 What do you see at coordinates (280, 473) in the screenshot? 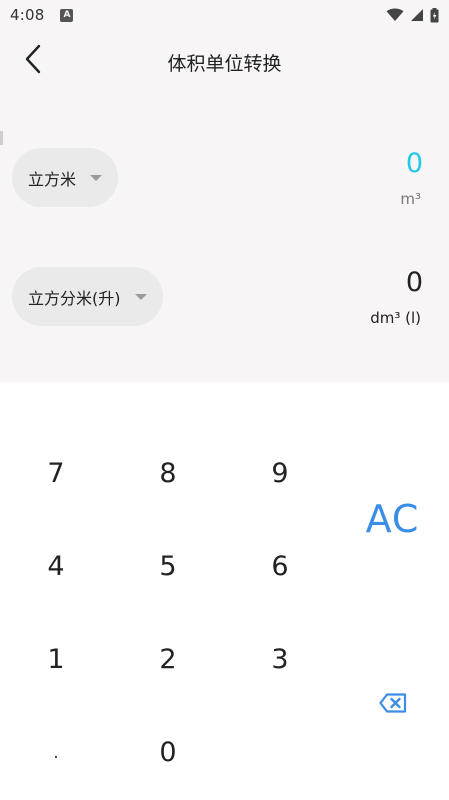
I see `key-9: 9` at bounding box center [280, 473].